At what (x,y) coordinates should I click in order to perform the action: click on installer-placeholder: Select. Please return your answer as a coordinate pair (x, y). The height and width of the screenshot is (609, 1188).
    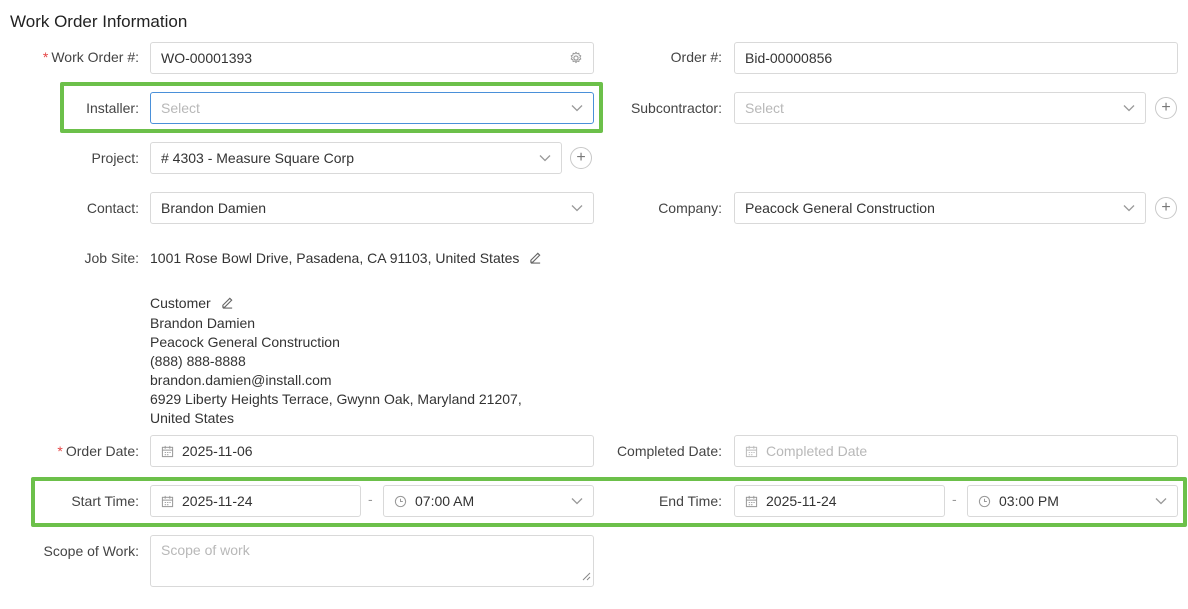
    Looking at the image, I should click on (180, 108).